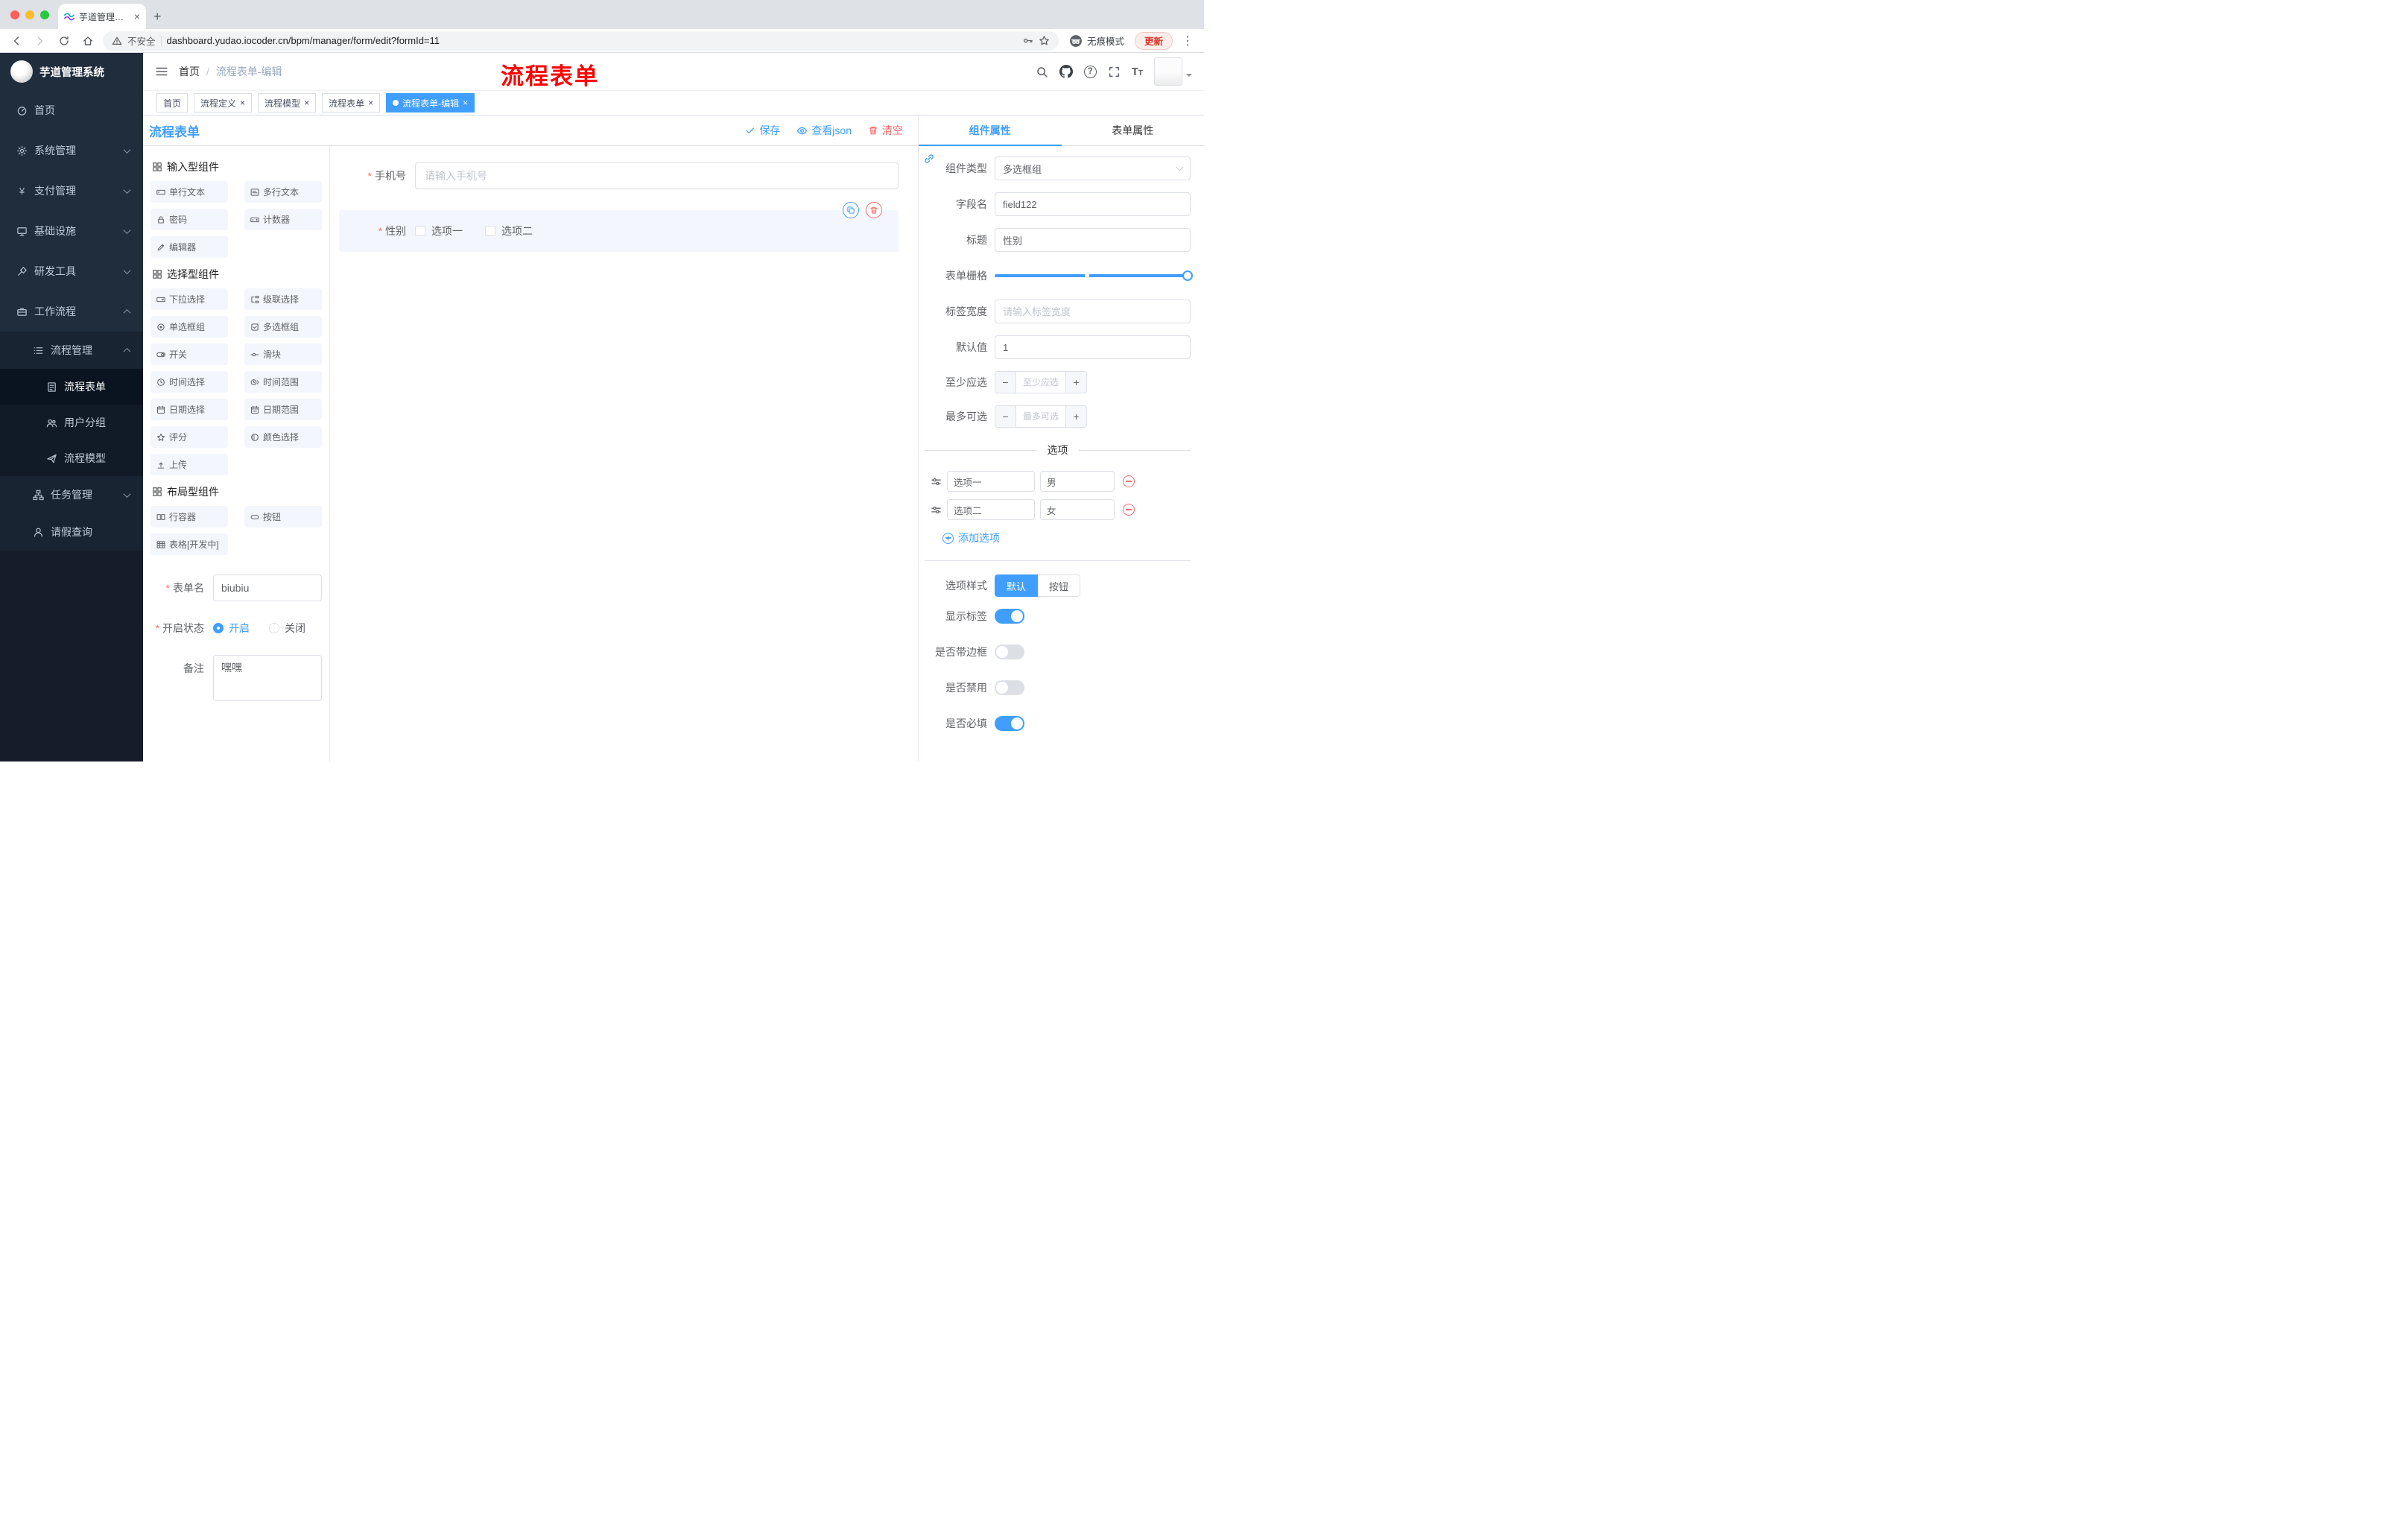 The image size is (2408, 1523). What do you see at coordinates (351, 103) in the screenshot?
I see `tag-process-form: 流程表单 ×` at bounding box center [351, 103].